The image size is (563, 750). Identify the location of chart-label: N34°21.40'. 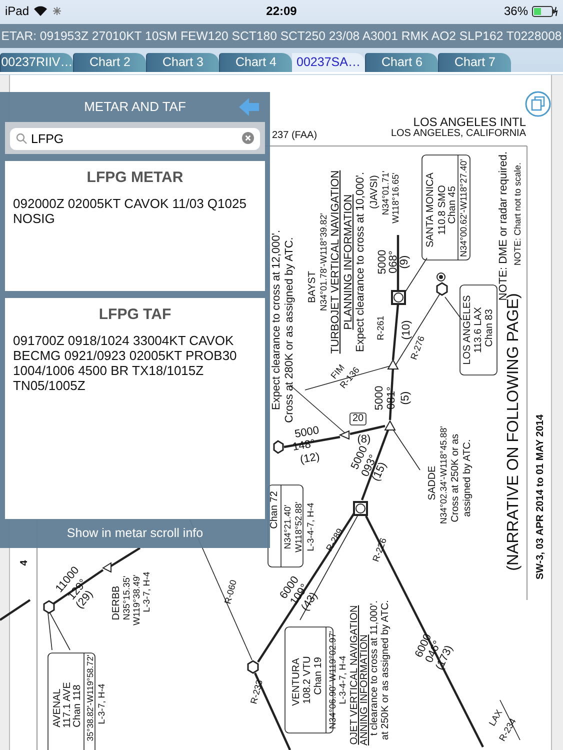
(288, 527).